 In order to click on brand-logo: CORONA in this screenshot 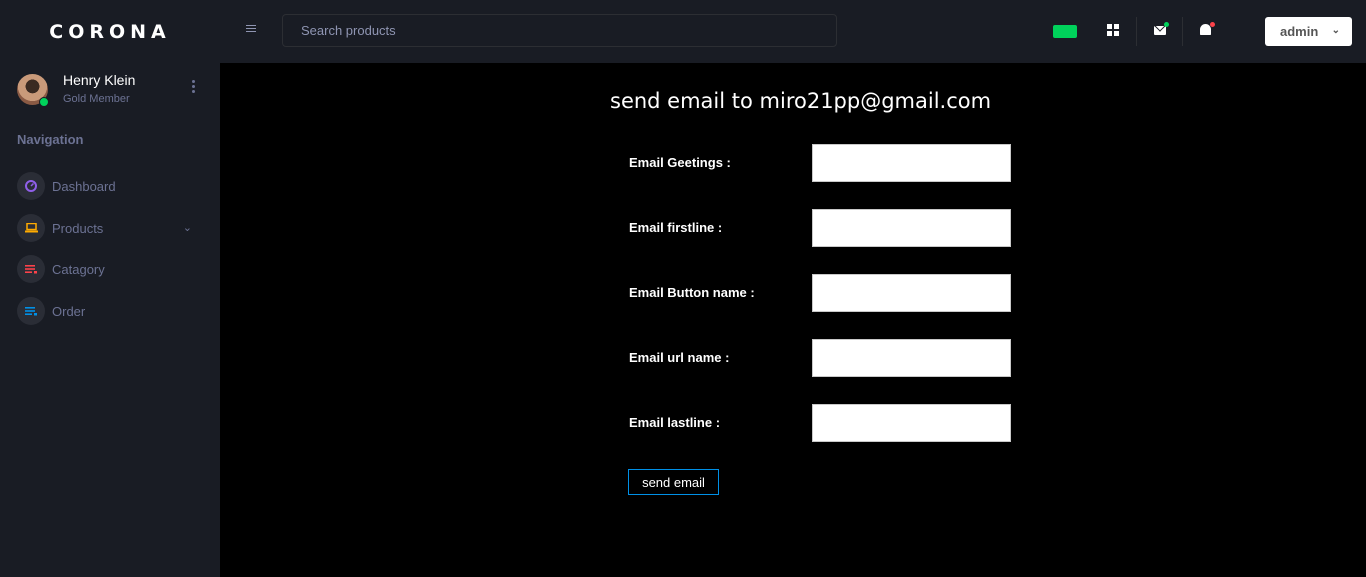, I will do `click(110, 31)`.